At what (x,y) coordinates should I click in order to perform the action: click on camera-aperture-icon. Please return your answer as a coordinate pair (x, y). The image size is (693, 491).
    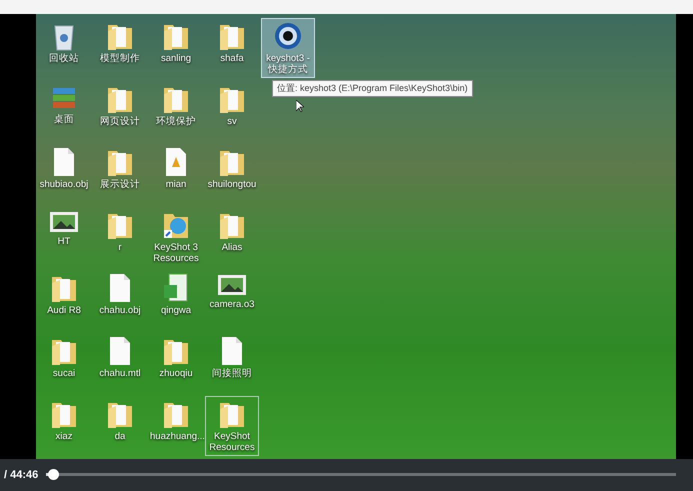
    Looking at the image, I should click on (288, 35).